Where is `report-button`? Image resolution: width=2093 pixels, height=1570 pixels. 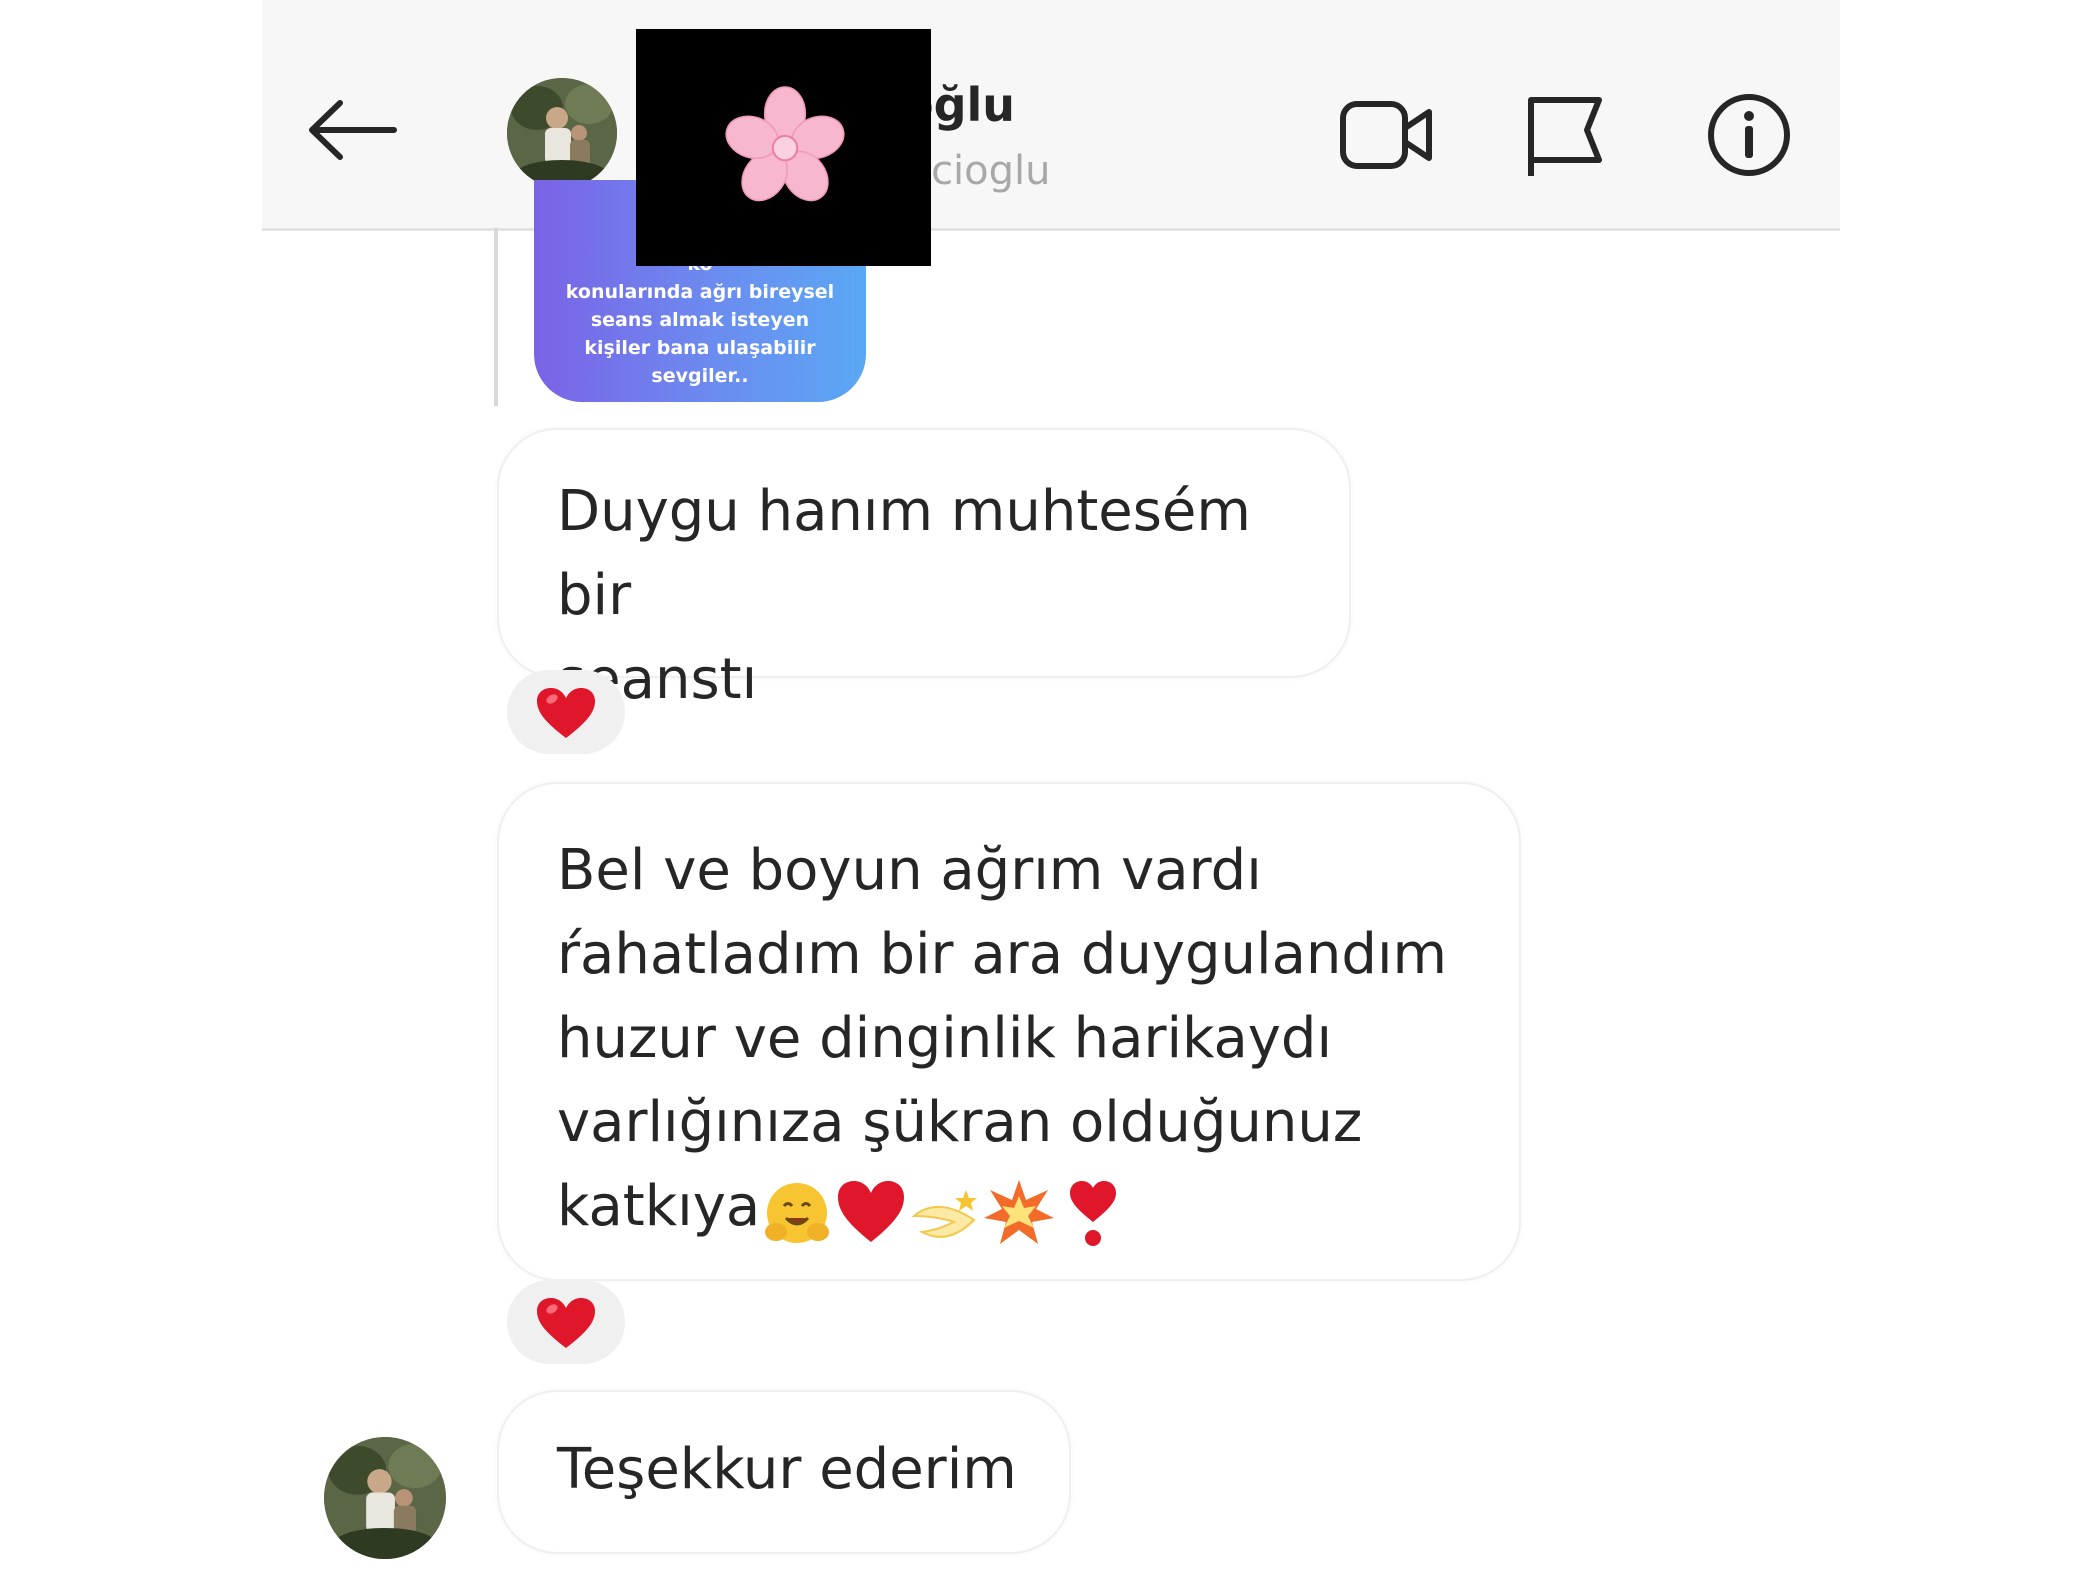 report-button is located at coordinates (1567, 135).